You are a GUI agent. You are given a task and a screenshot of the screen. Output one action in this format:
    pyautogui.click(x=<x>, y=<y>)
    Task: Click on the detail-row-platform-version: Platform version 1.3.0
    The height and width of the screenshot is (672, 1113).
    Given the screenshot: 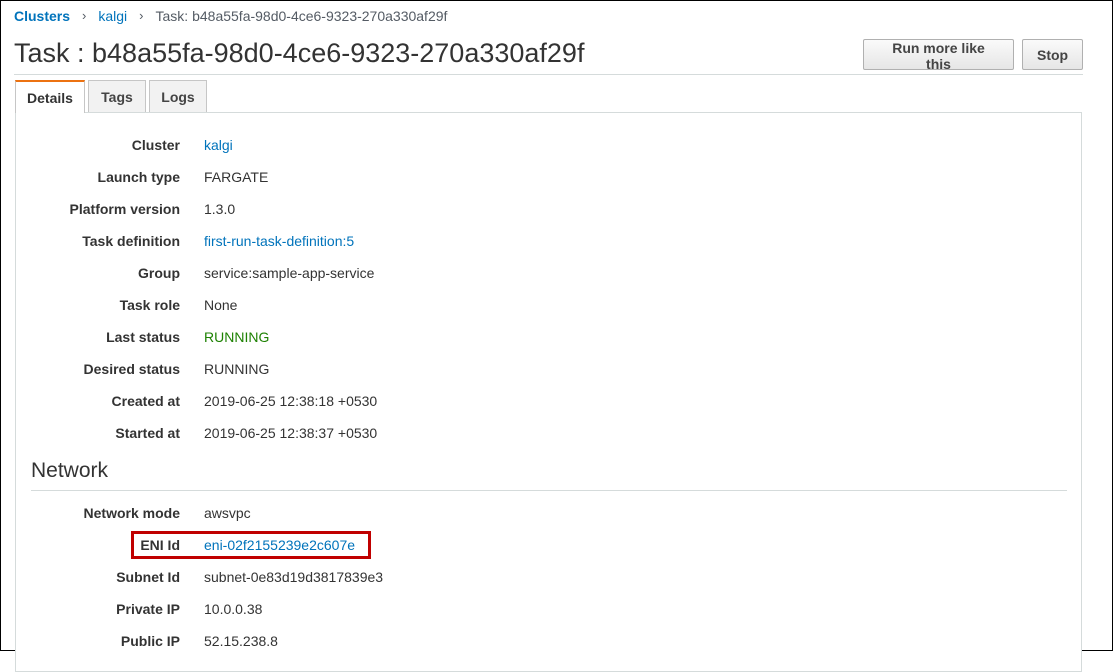 What is the action you would take?
    pyautogui.click(x=546, y=209)
    